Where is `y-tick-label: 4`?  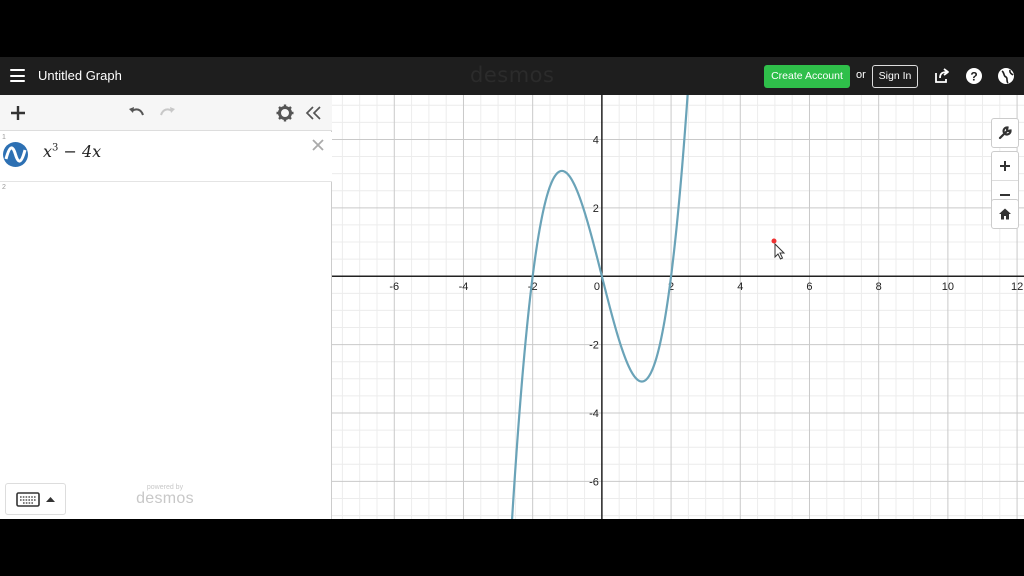
y-tick-label: 4 is located at coordinates (596, 140).